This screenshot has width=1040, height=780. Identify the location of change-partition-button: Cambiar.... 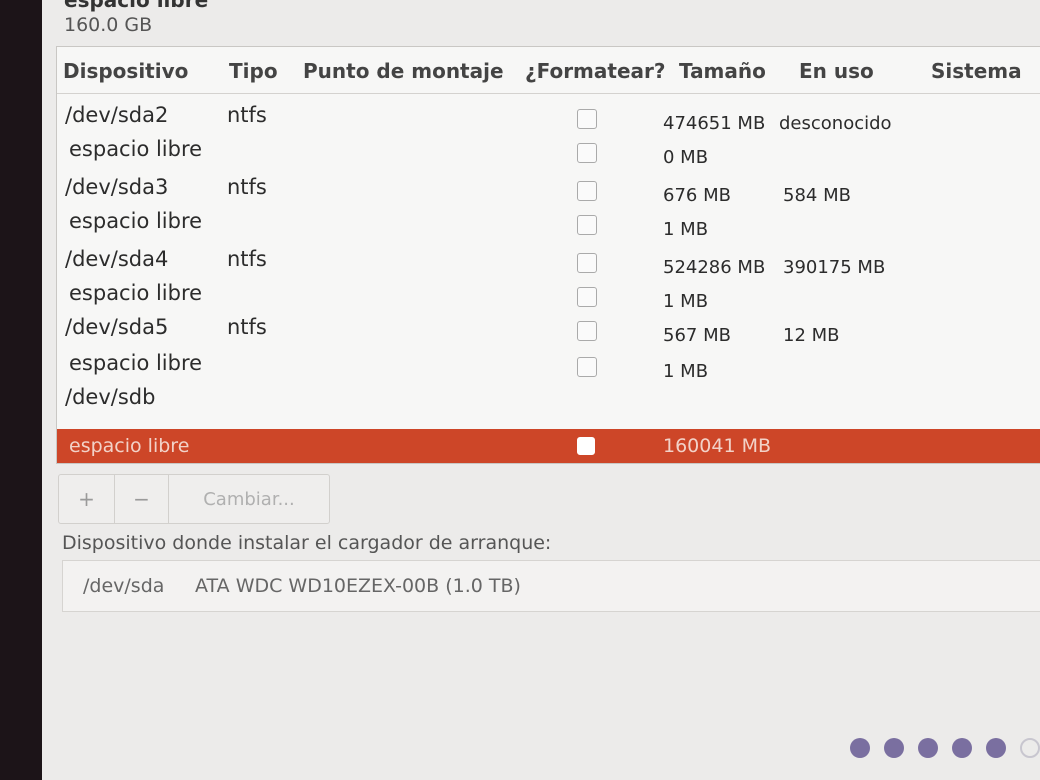
(249, 499).